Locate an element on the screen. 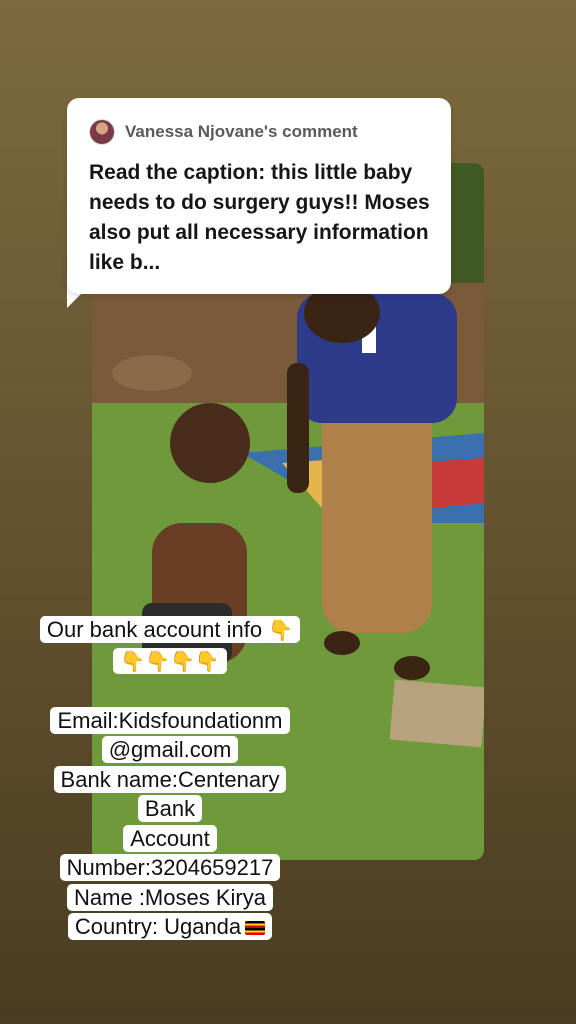 The width and height of the screenshot is (576, 1024). caption-line: Our bank account info 👇 is located at coordinates (170, 629).